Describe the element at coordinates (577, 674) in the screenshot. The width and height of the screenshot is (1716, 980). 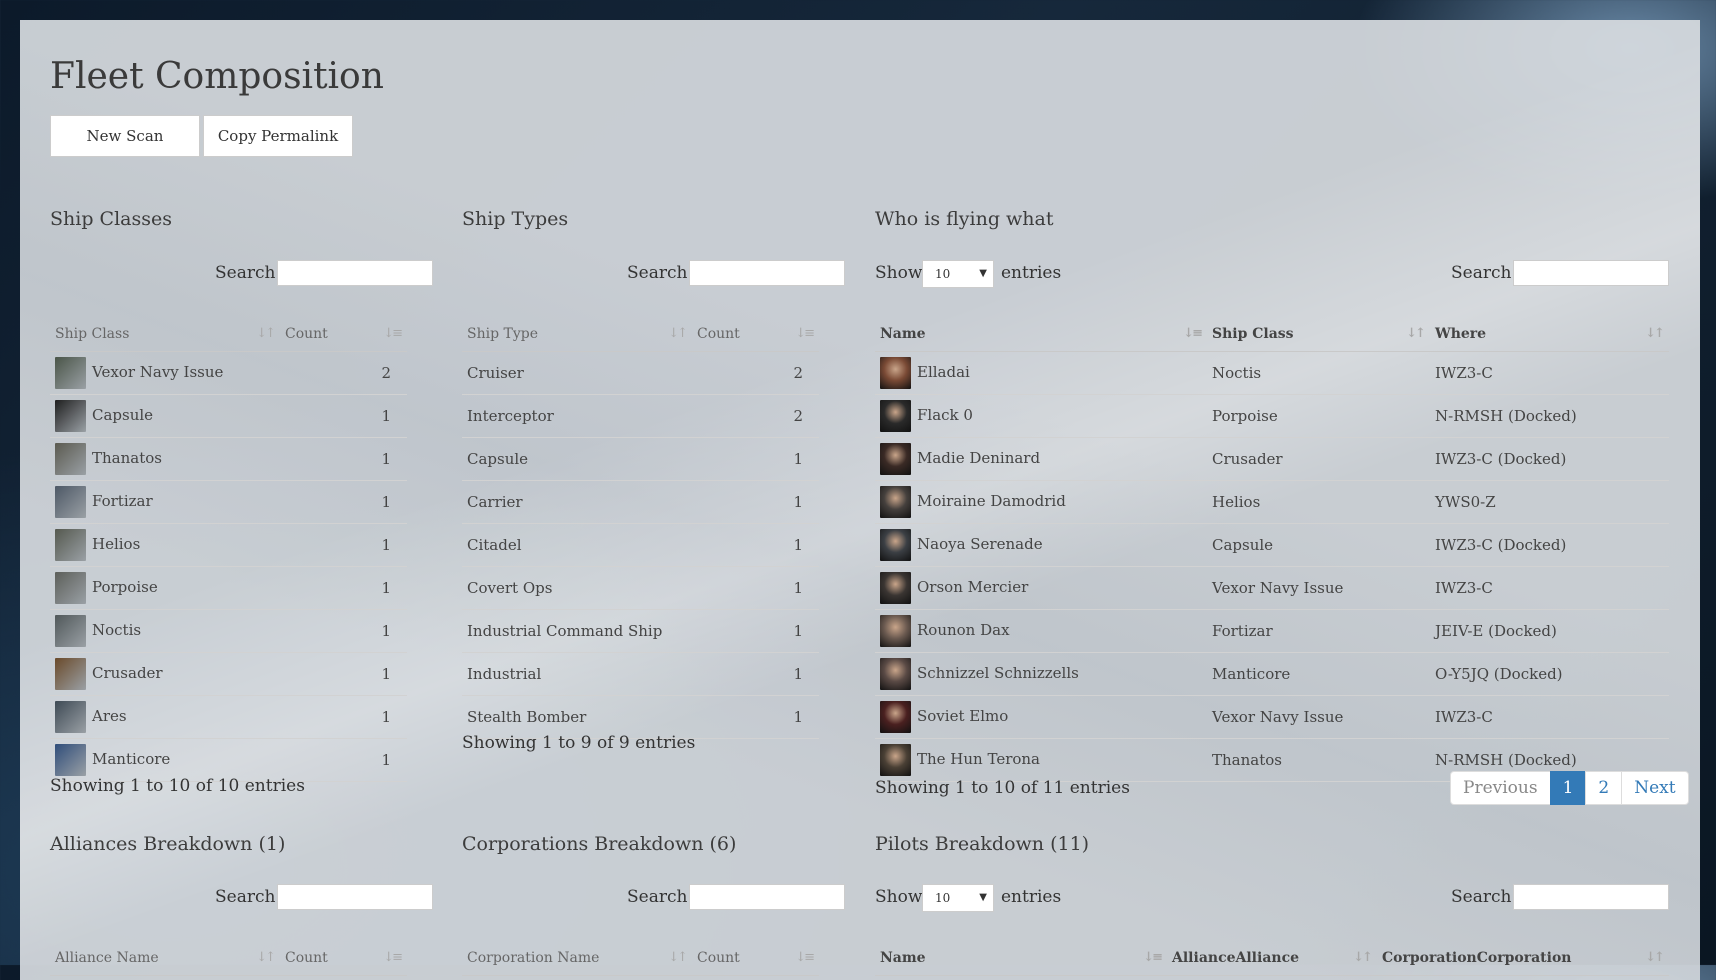
I see `ship-type-cell: Industrial` at that location.